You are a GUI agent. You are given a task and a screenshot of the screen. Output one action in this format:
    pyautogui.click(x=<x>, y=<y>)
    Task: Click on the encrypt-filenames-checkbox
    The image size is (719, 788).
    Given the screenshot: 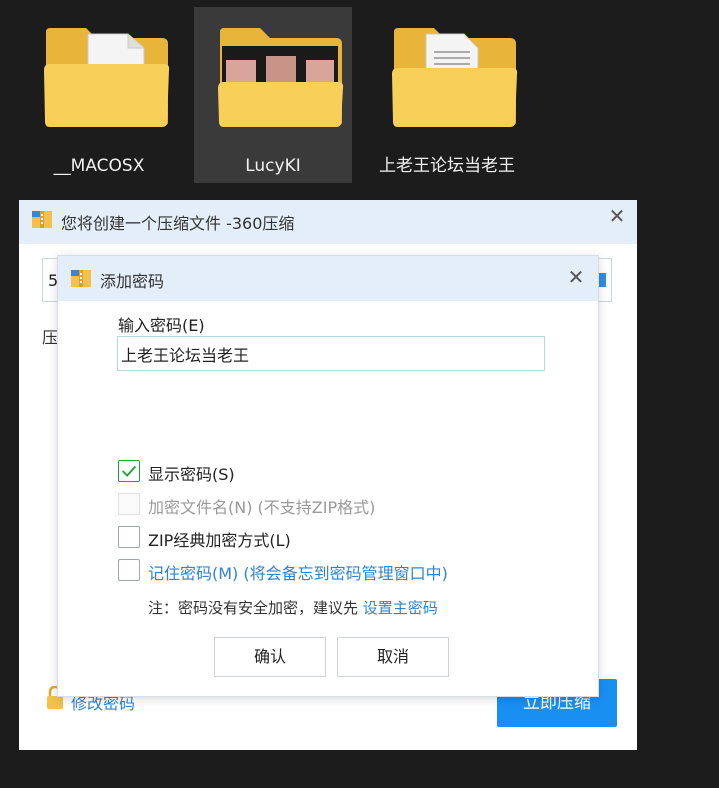 What is the action you would take?
    pyautogui.click(x=129, y=504)
    